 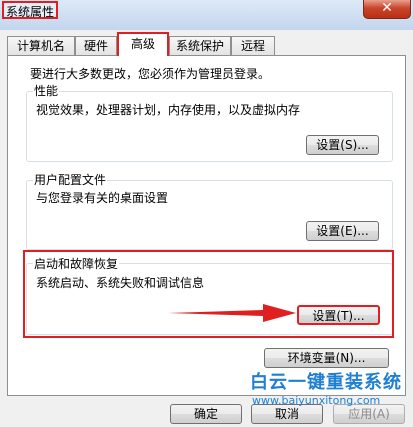 I want to click on startup-recovery-label: 启动和故障恢复, so click(x=76, y=264).